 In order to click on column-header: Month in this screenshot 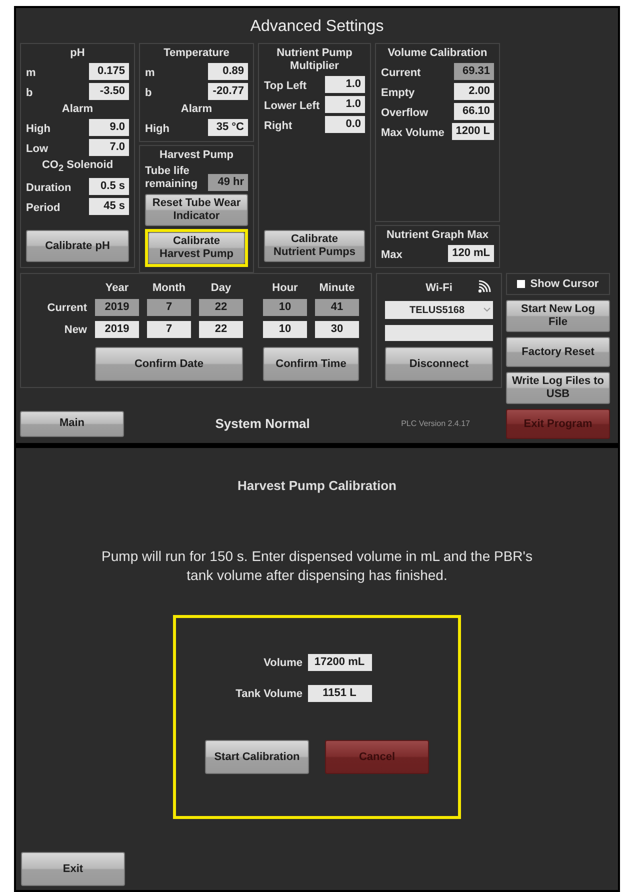, I will do `click(169, 288)`.